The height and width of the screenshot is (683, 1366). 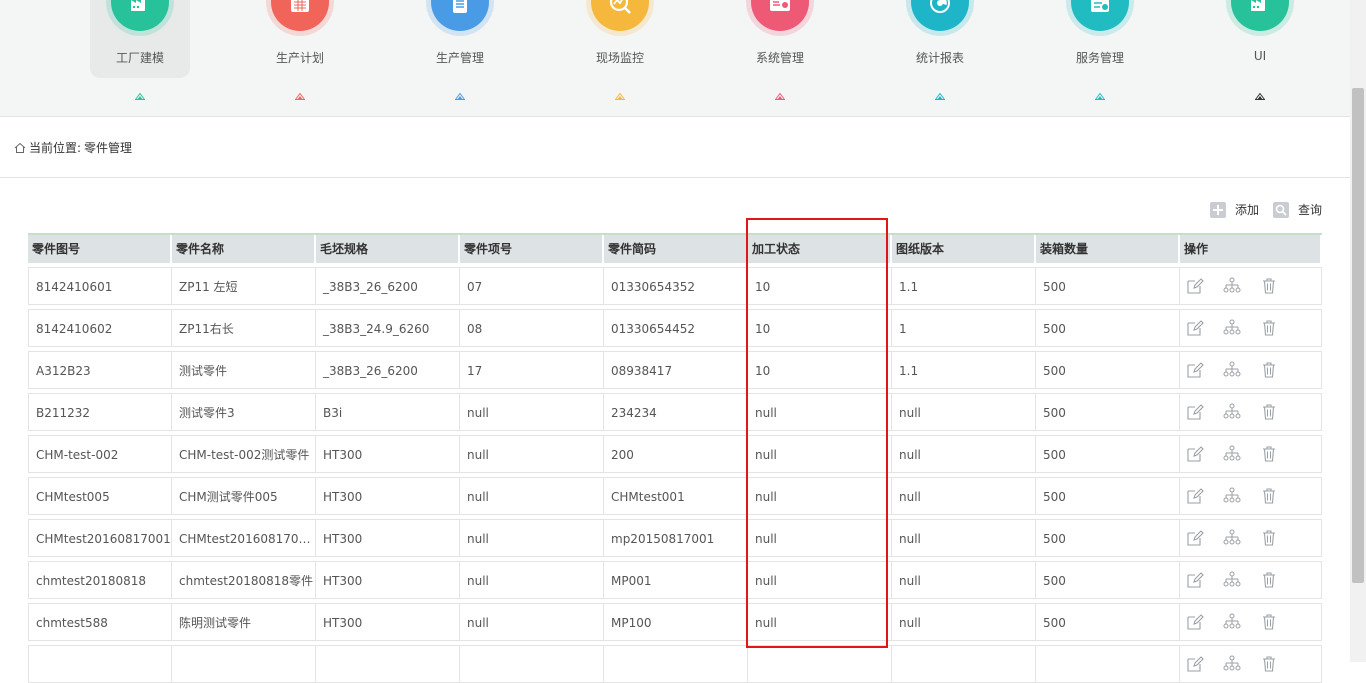 I want to click on add-button: 添加, so click(x=1234, y=209).